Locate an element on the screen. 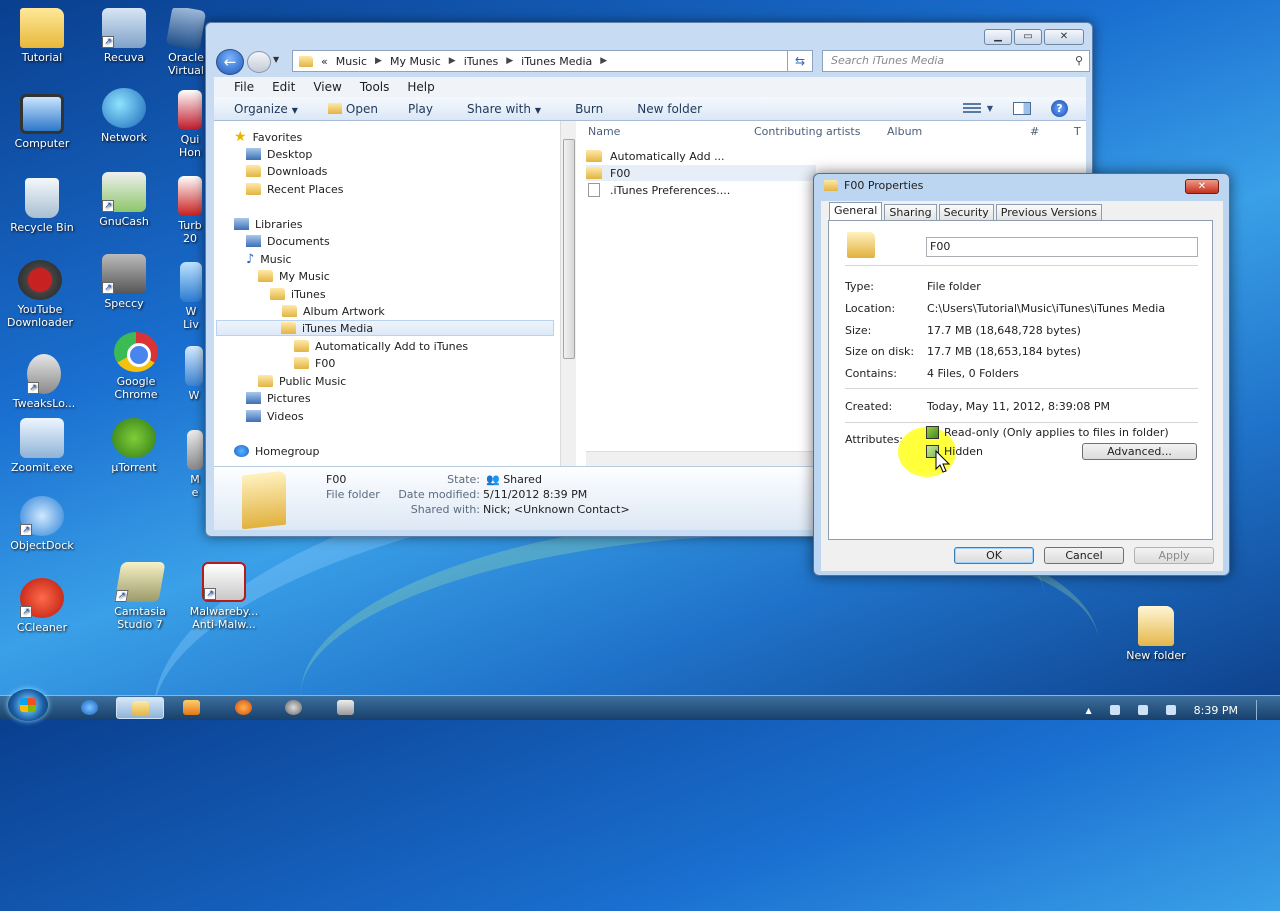 The image size is (1280, 911). column-title: T is located at coordinates (1077, 131).